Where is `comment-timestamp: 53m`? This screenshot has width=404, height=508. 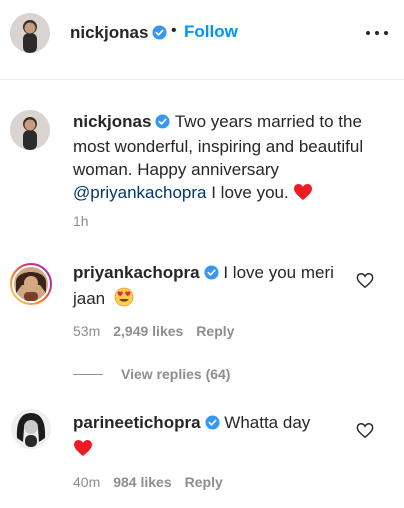 comment-timestamp: 53m is located at coordinates (86, 331).